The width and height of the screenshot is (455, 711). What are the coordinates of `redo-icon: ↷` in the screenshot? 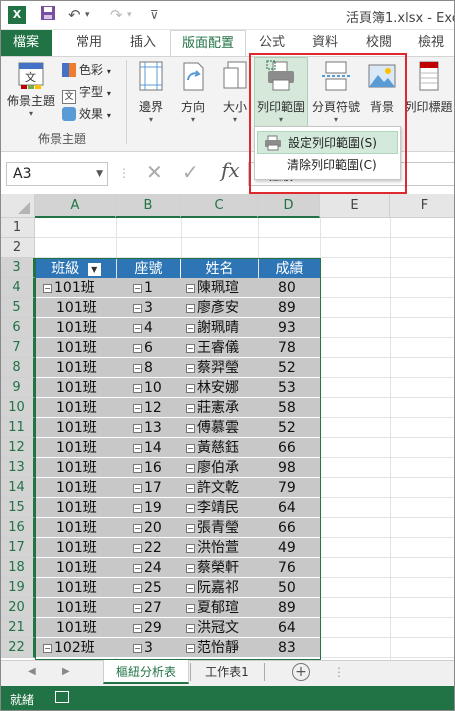 It's located at (116, 15).